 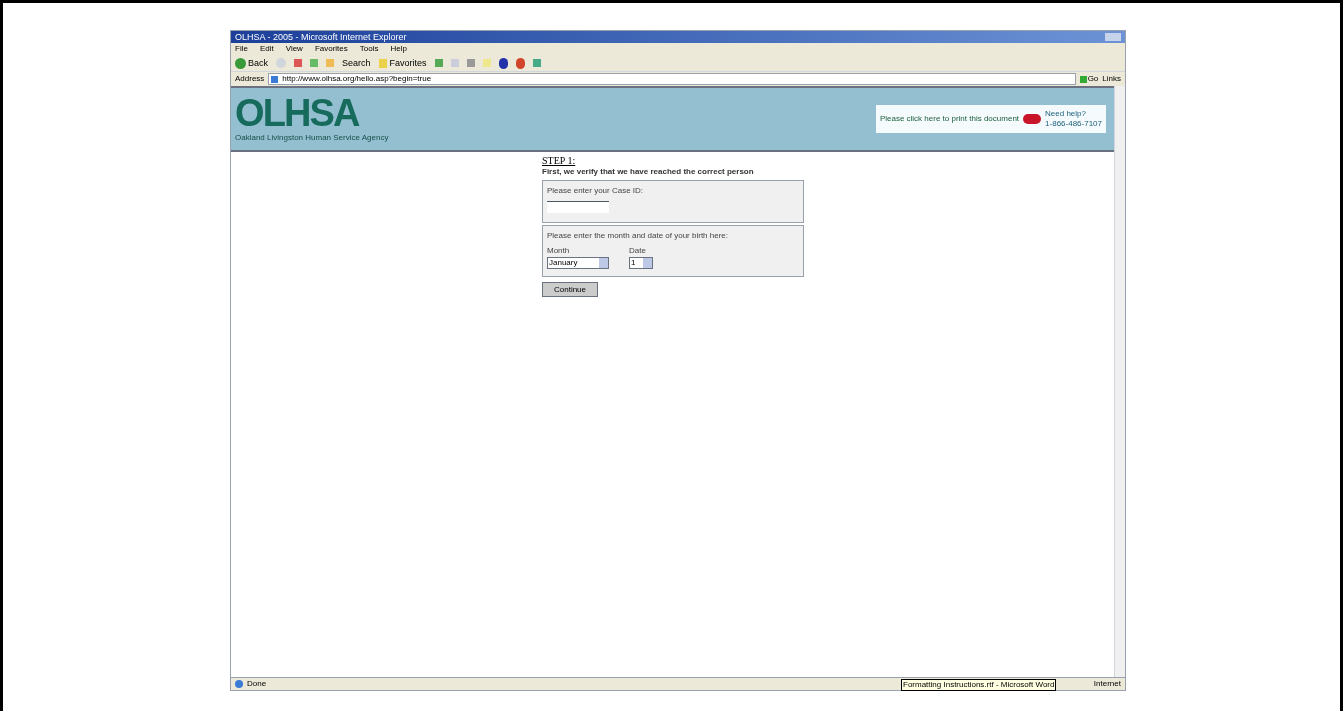 What do you see at coordinates (638, 236) in the screenshot?
I see `birth-label: Please enter the month and date of your birth here:` at bounding box center [638, 236].